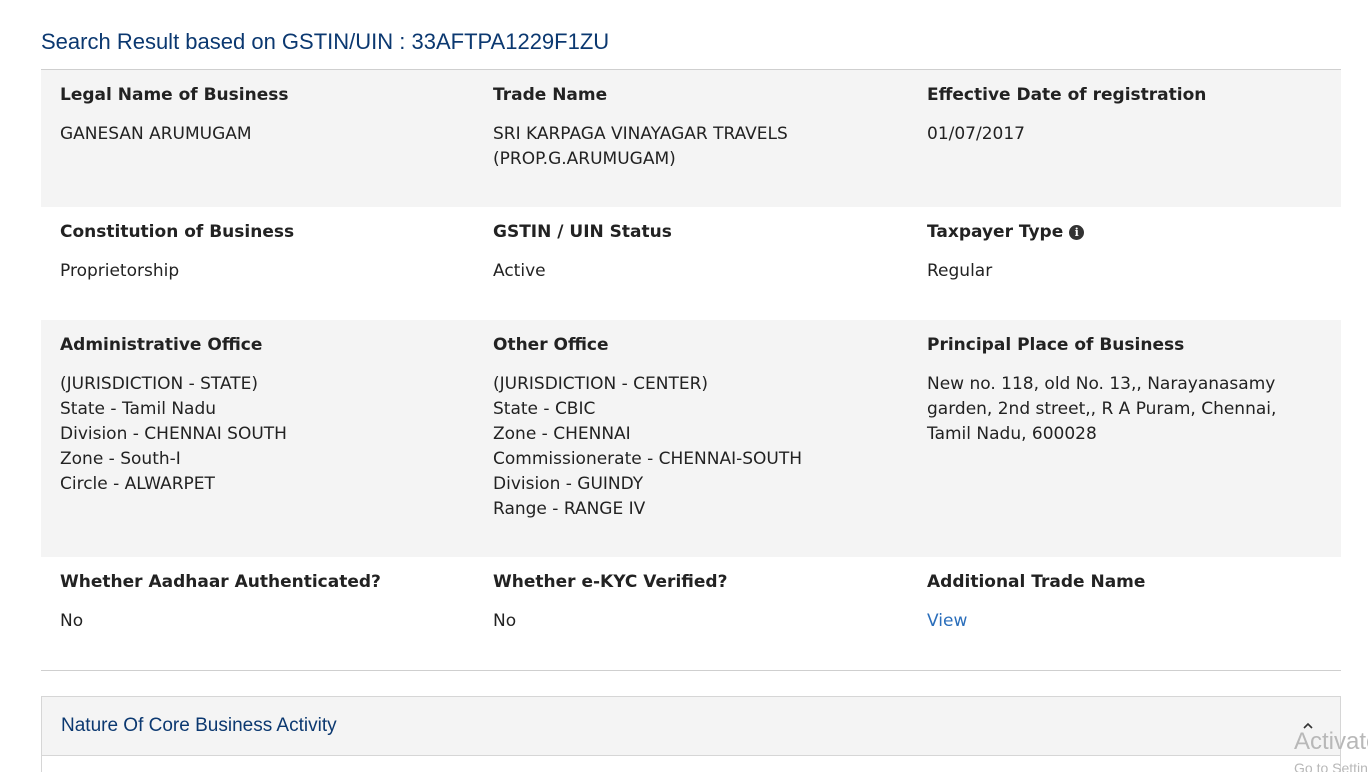 Image resolution: width=1368 pixels, height=772 pixels. I want to click on additional-trade-name-value: View, so click(1134, 621).